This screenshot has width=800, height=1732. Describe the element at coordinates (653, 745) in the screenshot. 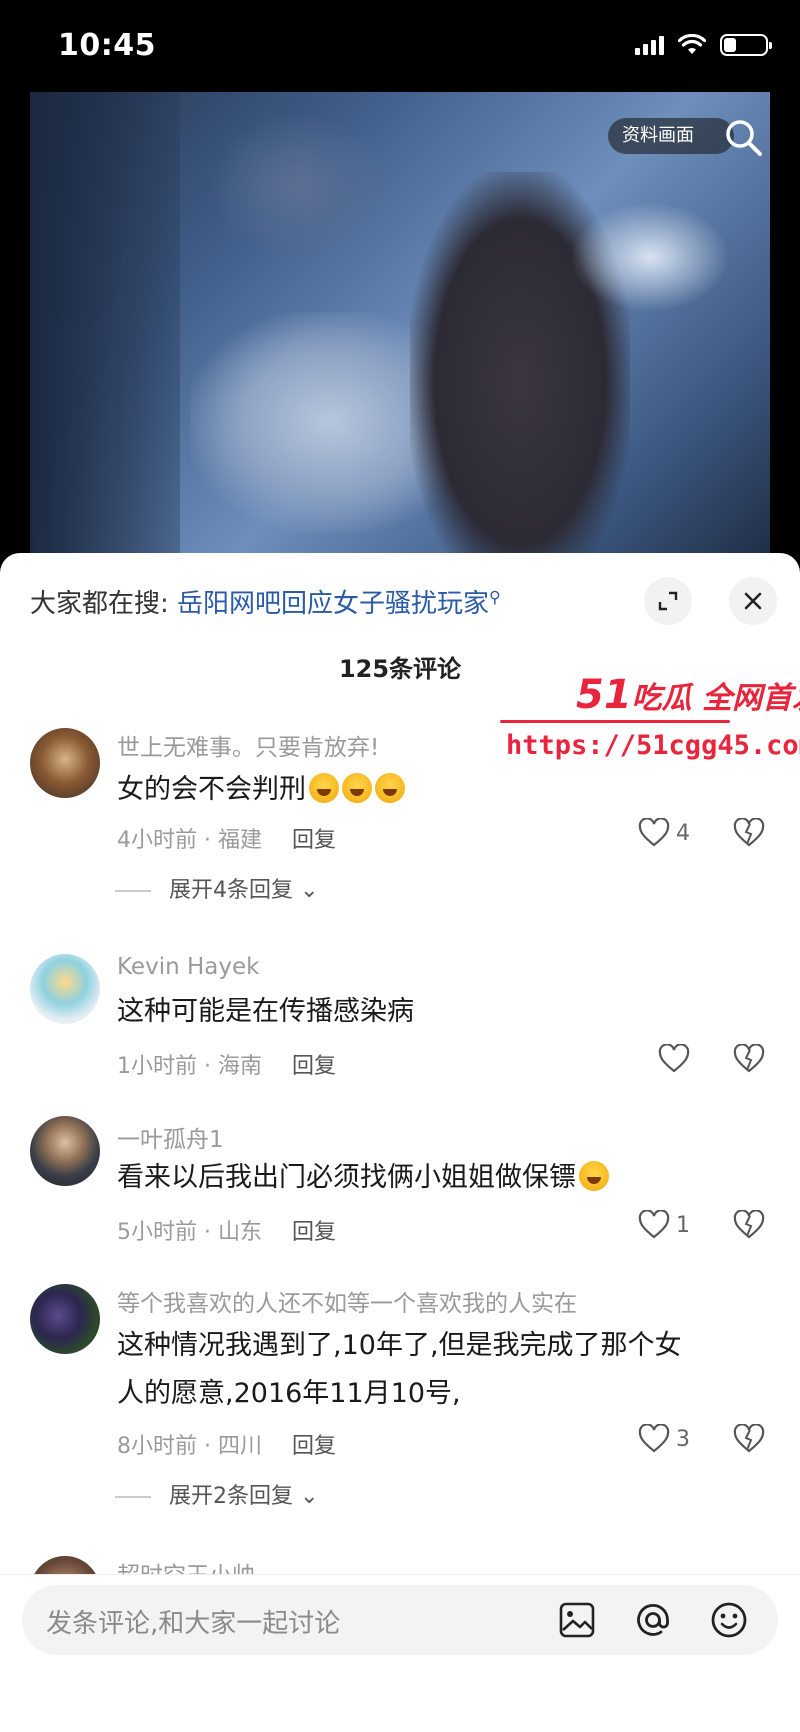

I see `watermark-url: https://51cgg45.com` at that location.